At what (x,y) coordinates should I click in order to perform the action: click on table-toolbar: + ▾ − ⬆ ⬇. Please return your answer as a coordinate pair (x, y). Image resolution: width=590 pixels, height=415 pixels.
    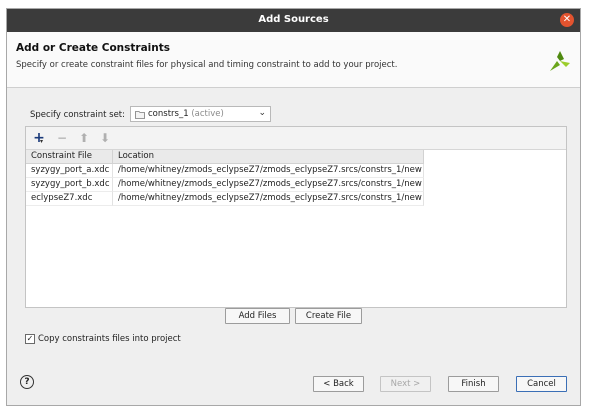
    Looking at the image, I should click on (296, 138).